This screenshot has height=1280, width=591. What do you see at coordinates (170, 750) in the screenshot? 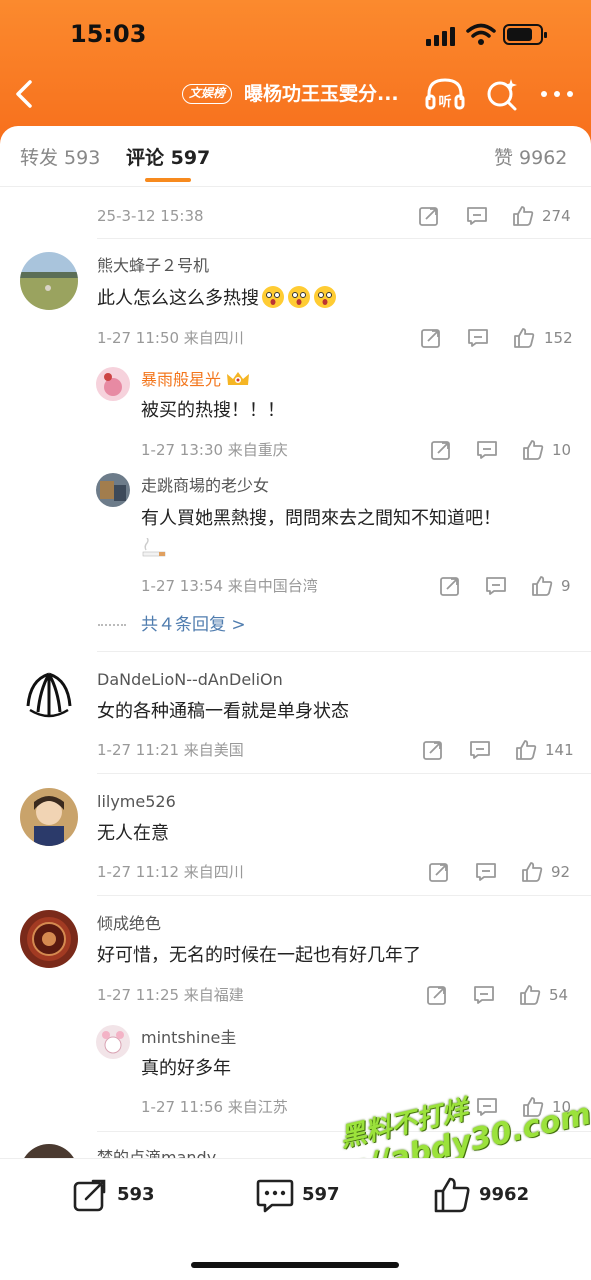
I see `comment-meta: 1-27 11:21 来自美国` at bounding box center [170, 750].